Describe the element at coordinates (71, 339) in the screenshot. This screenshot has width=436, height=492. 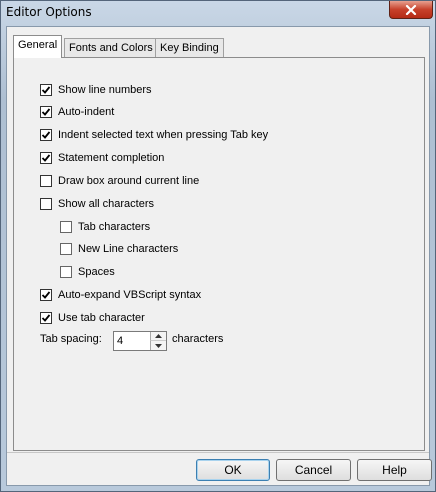
I see `tab-spacing-label: Tab spacing:` at that location.